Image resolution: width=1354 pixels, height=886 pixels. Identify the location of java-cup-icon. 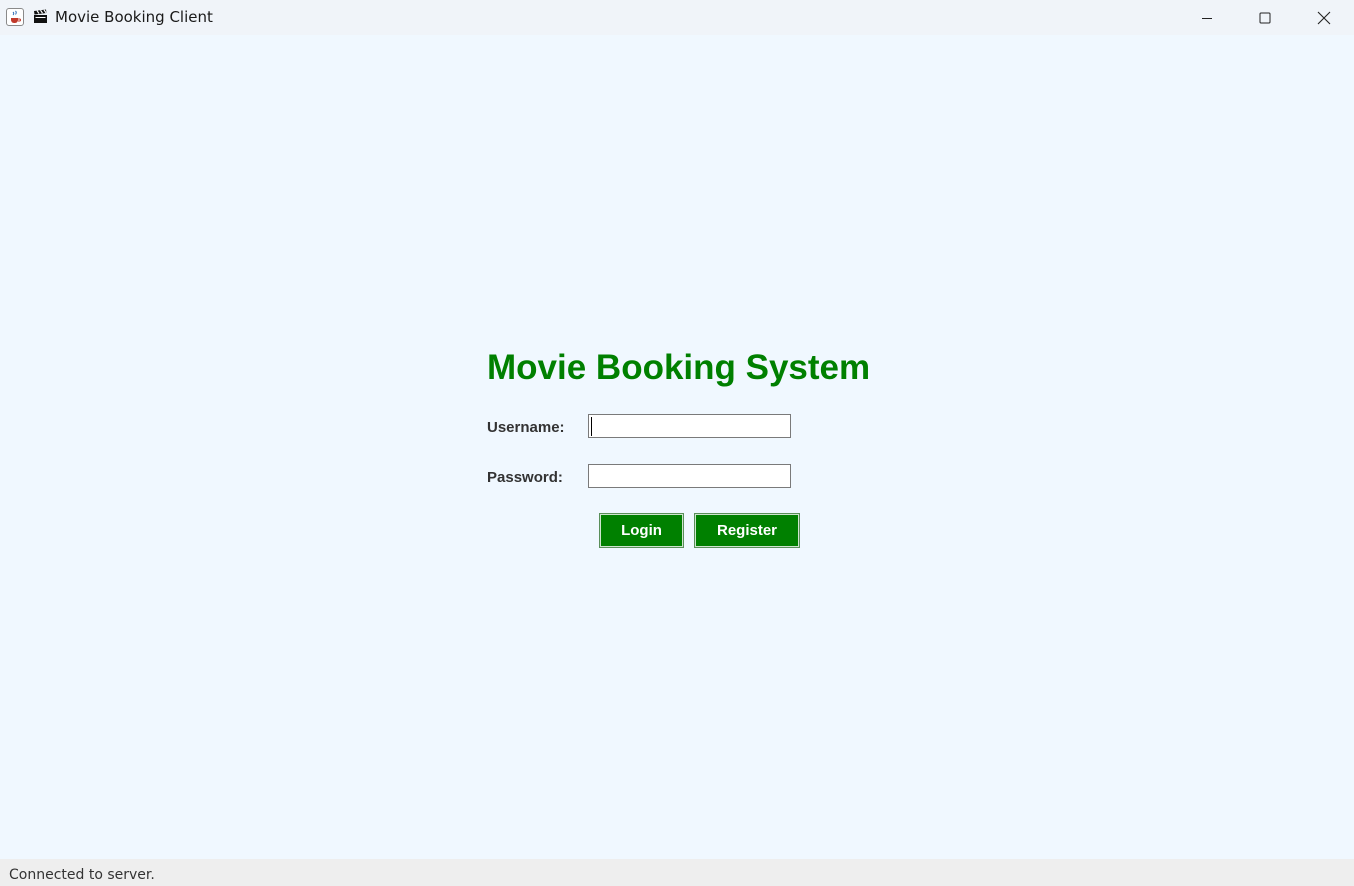
(15, 17).